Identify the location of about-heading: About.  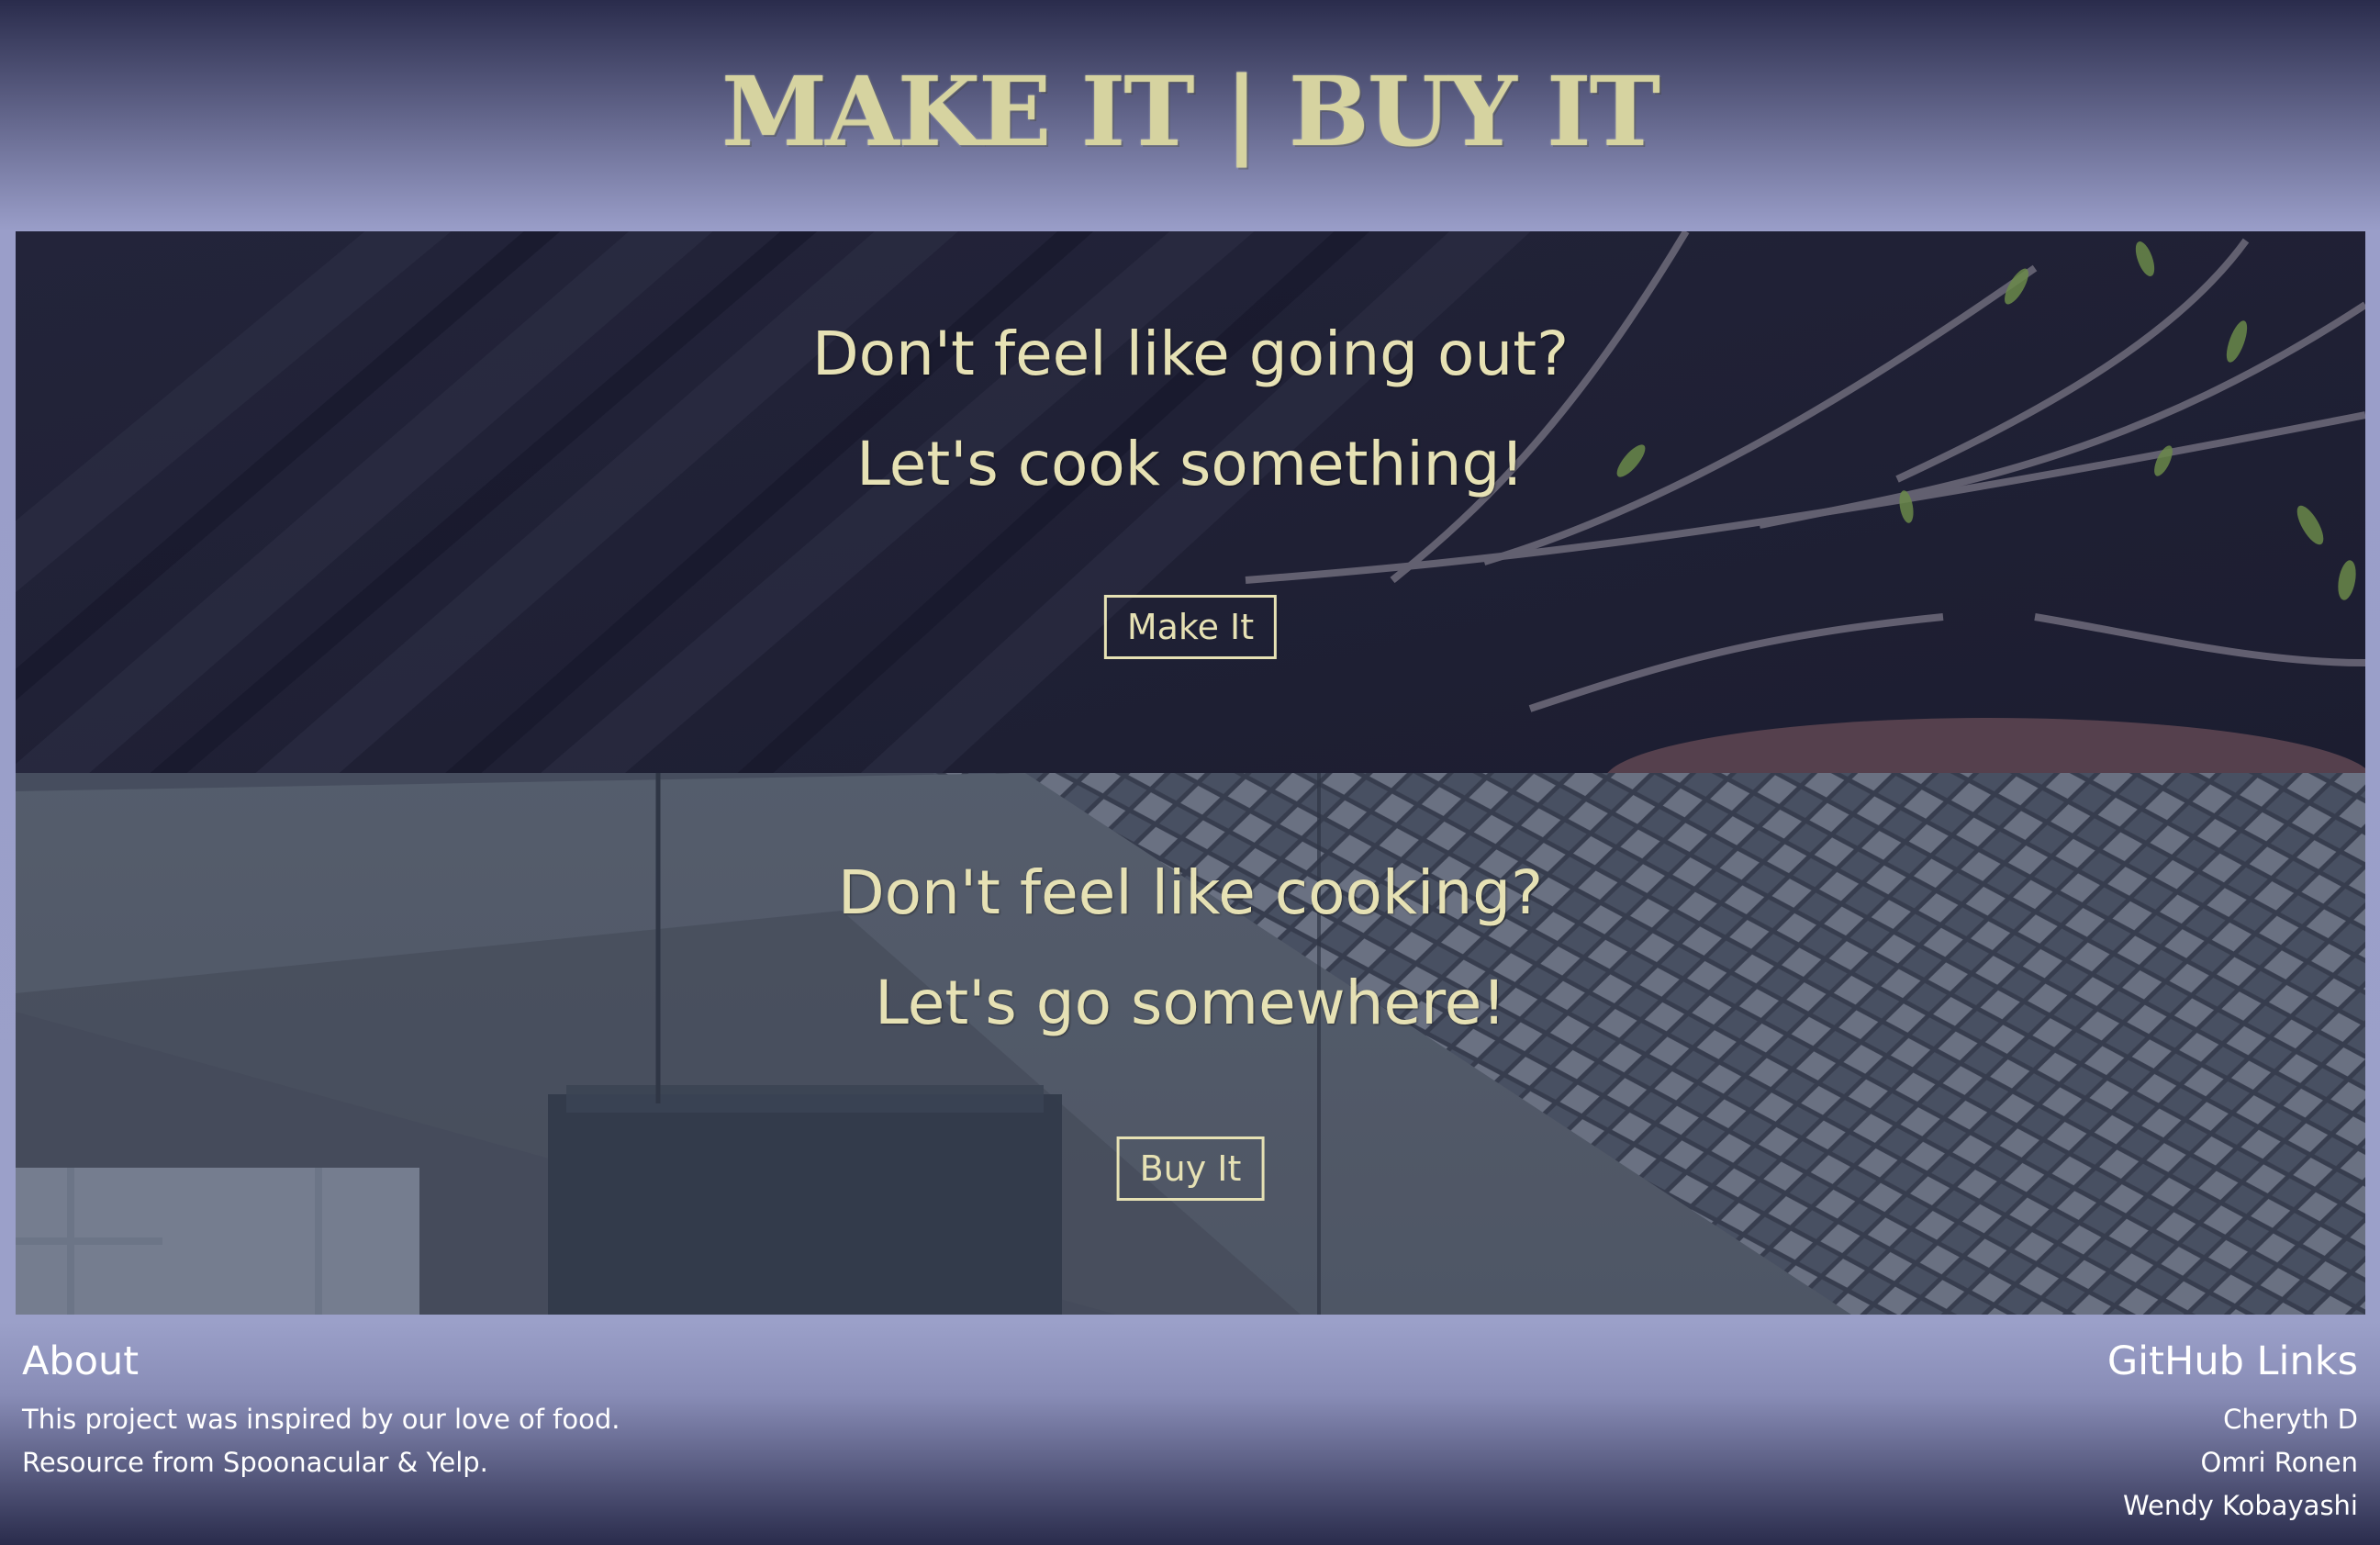
(81, 1361).